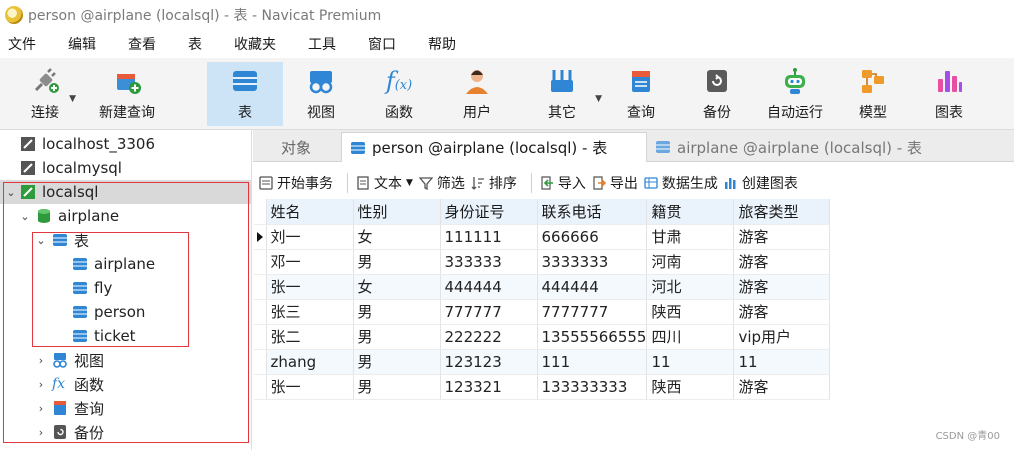 The height and width of the screenshot is (450, 1014). Describe the element at coordinates (59, 216) in the screenshot. I see `tree-database-airplane: ⌄ airplane` at that location.